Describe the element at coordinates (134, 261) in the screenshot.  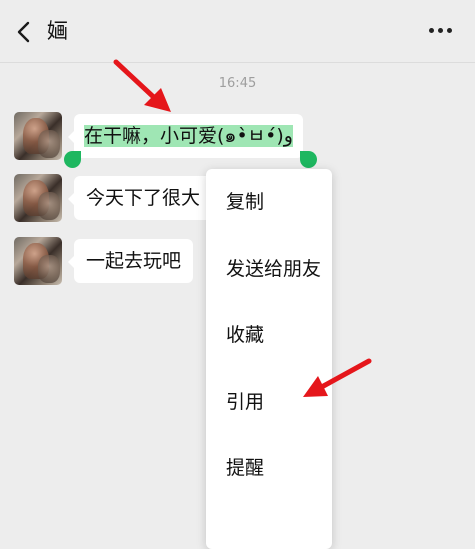
I see `message-text: 一起去玩吧` at that location.